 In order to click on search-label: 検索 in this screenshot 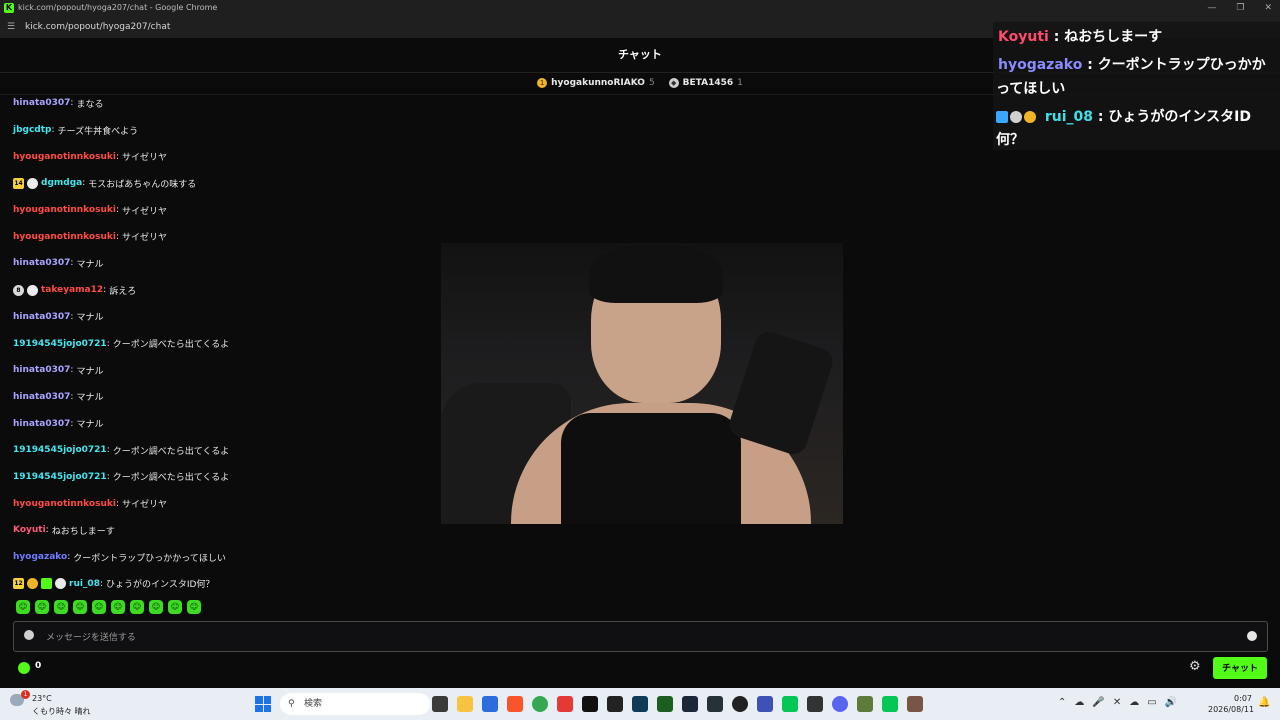, I will do `click(313, 704)`.